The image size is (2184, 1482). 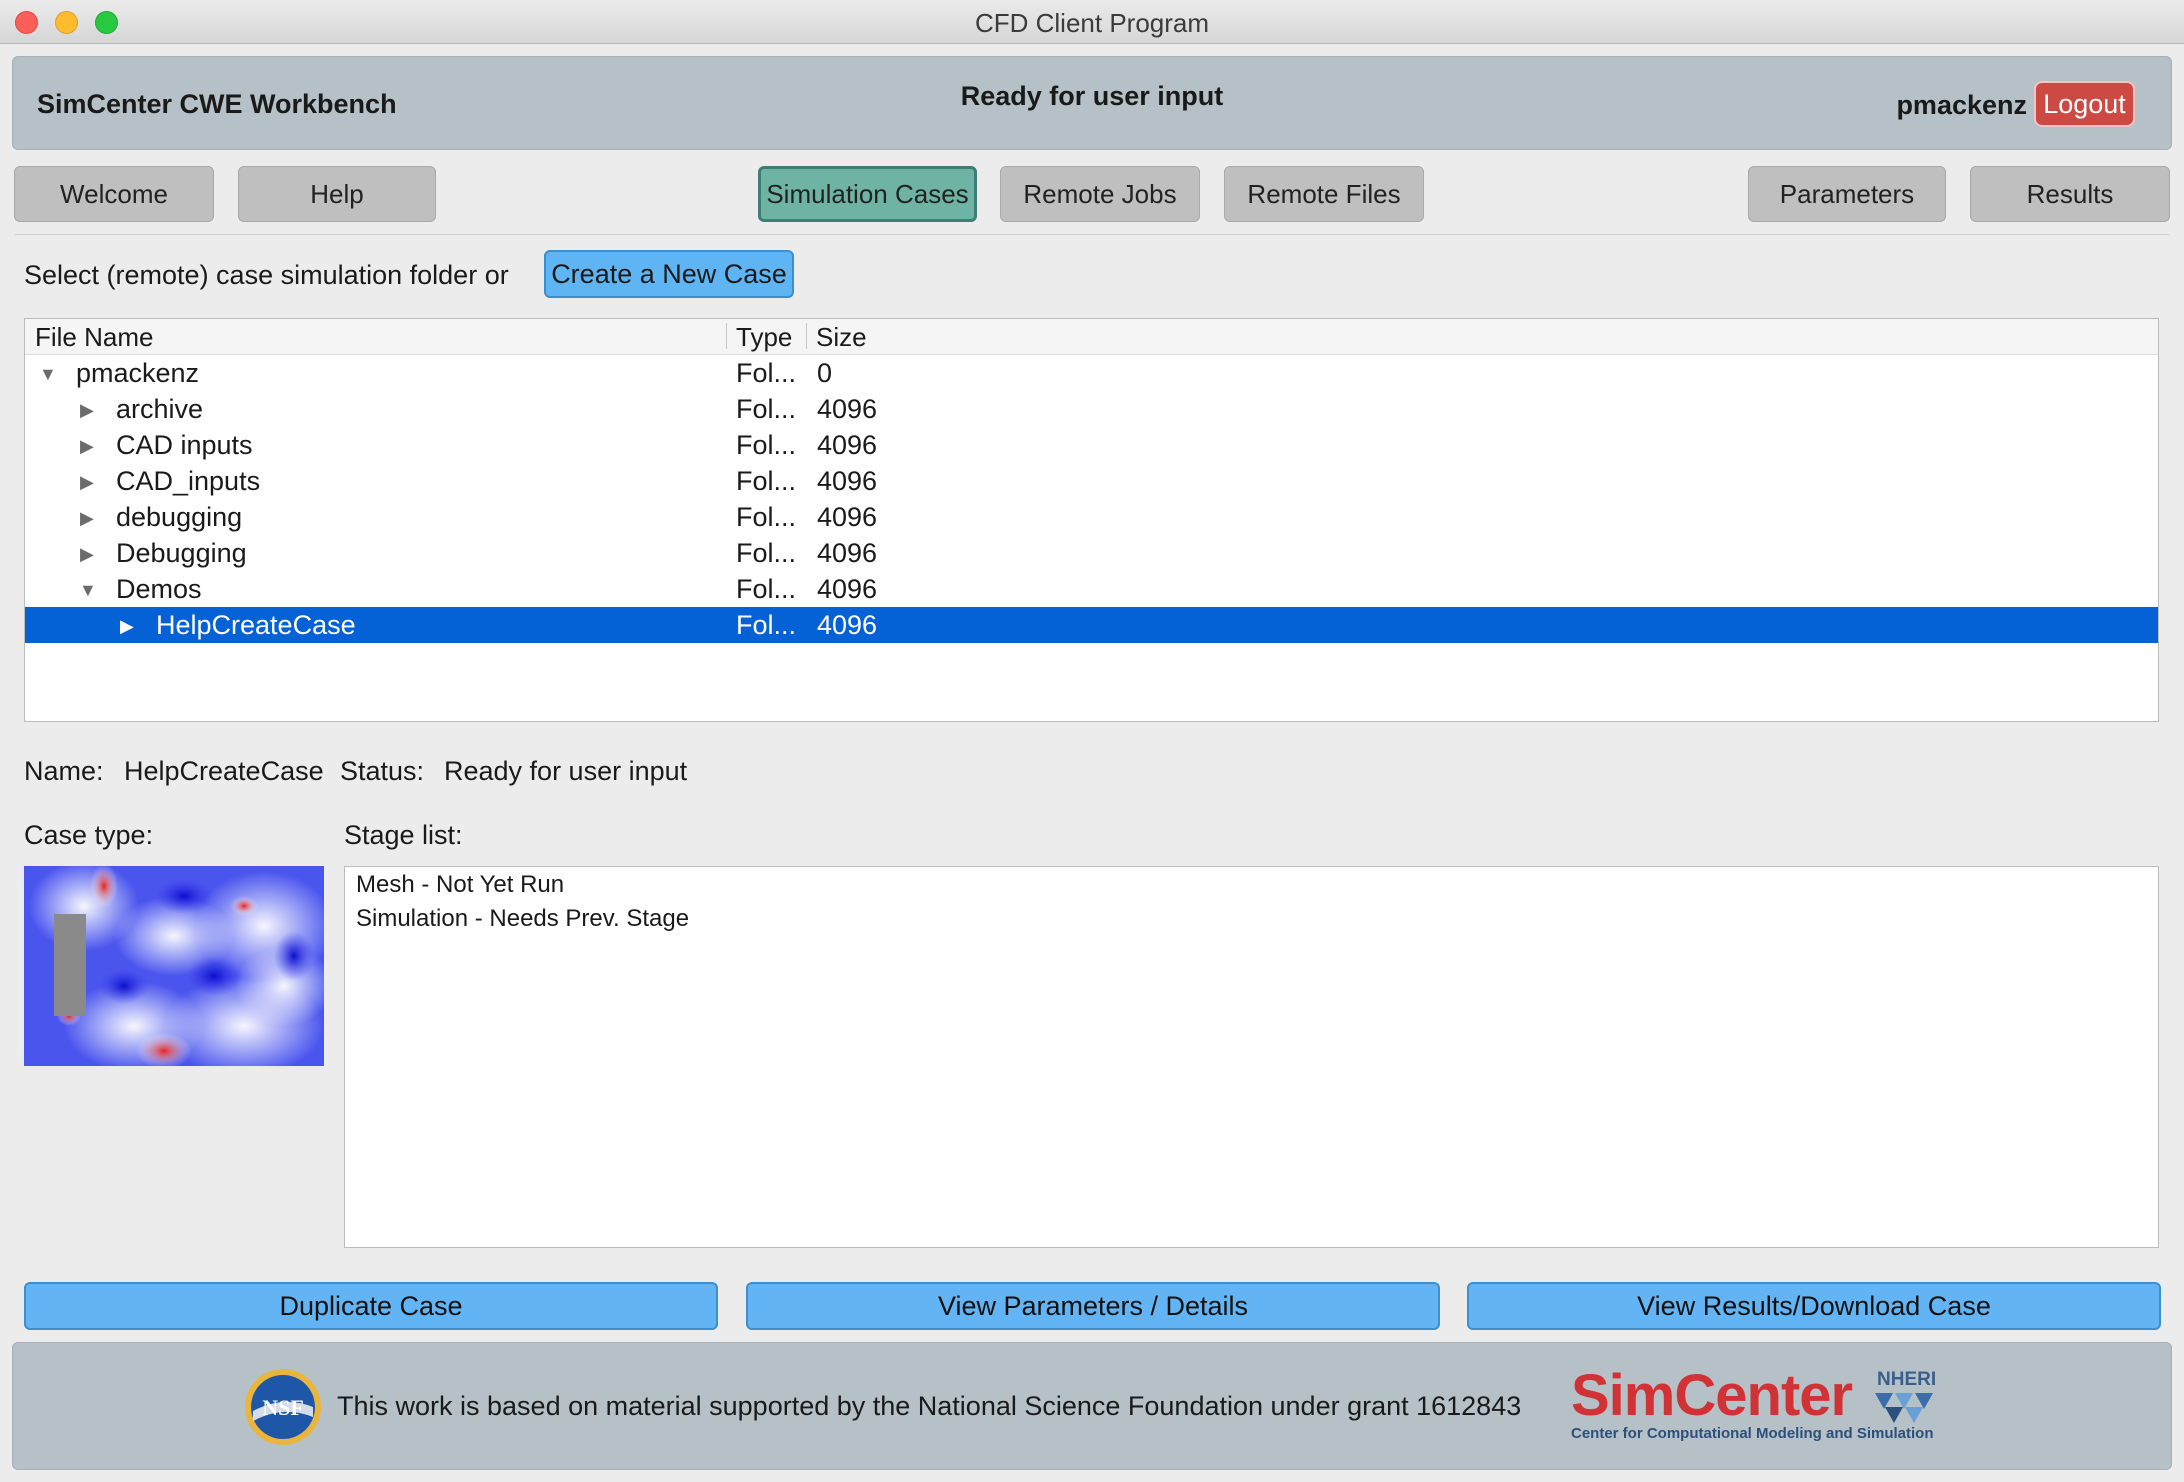 What do you see at coordinates (138, 373) in the screenshot?
I see `tree-row-name: pmackenz` at bounding box center [138, 373].